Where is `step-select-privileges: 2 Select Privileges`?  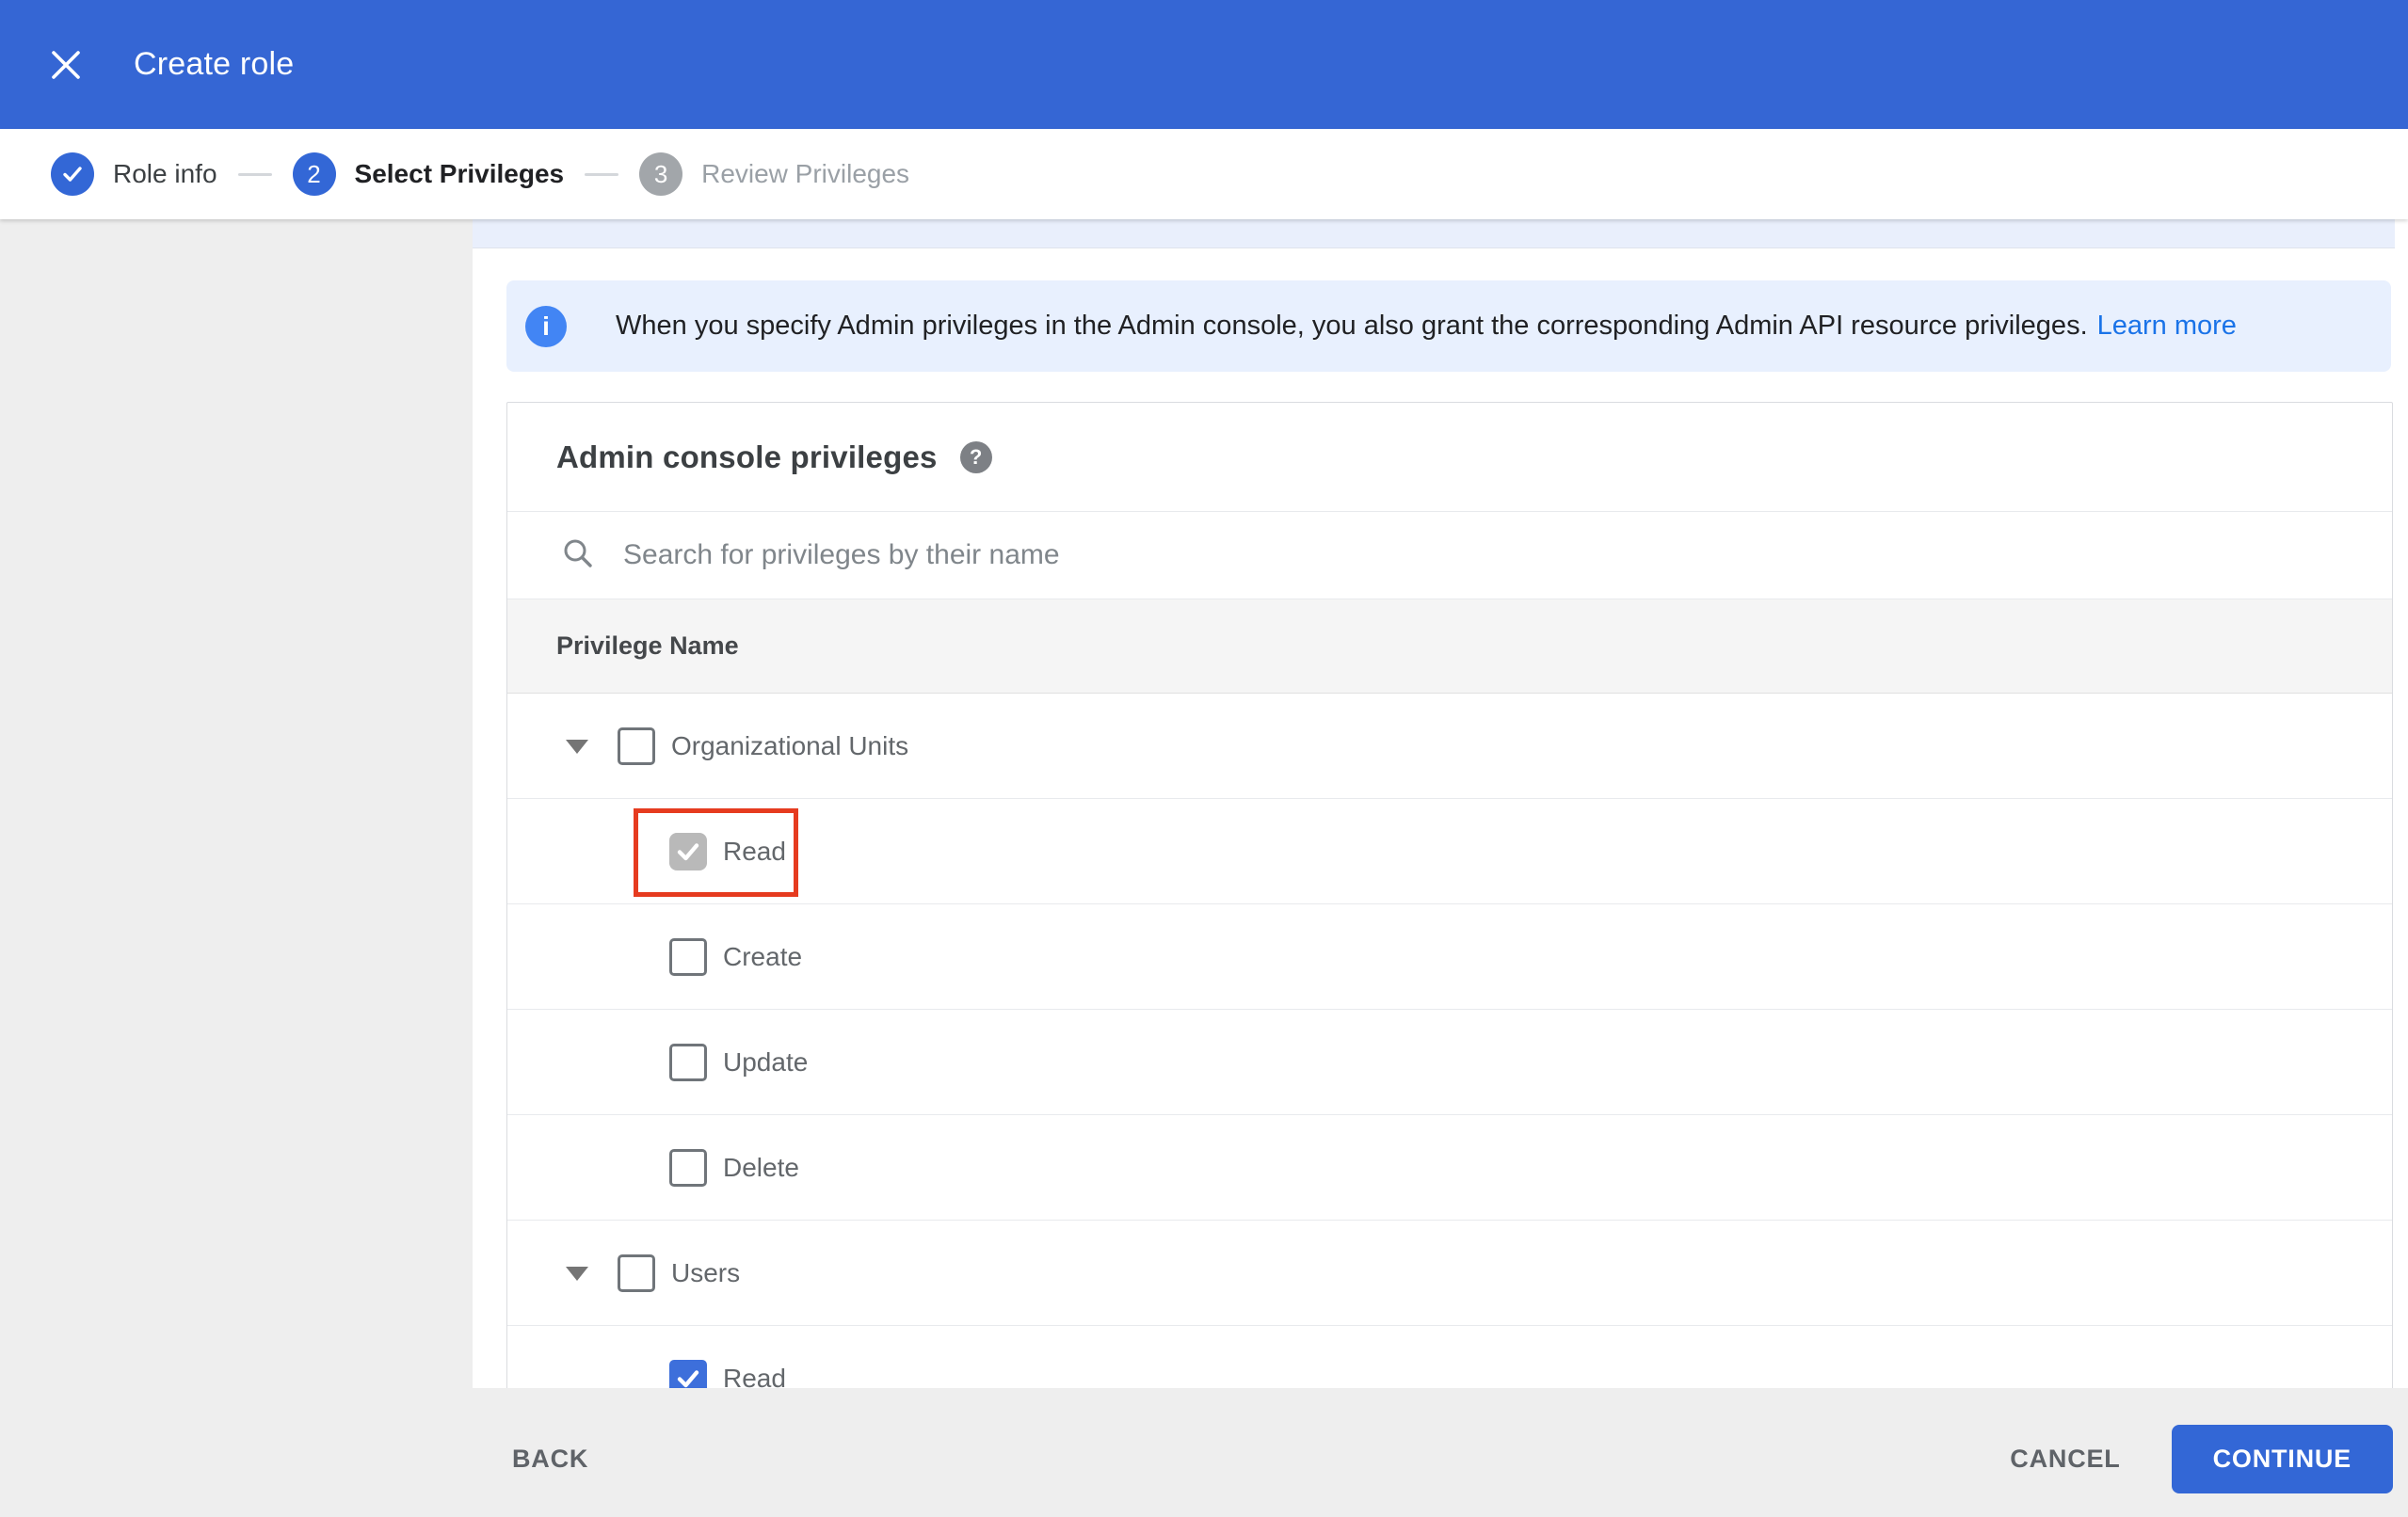 step-select-privileges: 2 Select Privileges is located at coordinates (429, 174).